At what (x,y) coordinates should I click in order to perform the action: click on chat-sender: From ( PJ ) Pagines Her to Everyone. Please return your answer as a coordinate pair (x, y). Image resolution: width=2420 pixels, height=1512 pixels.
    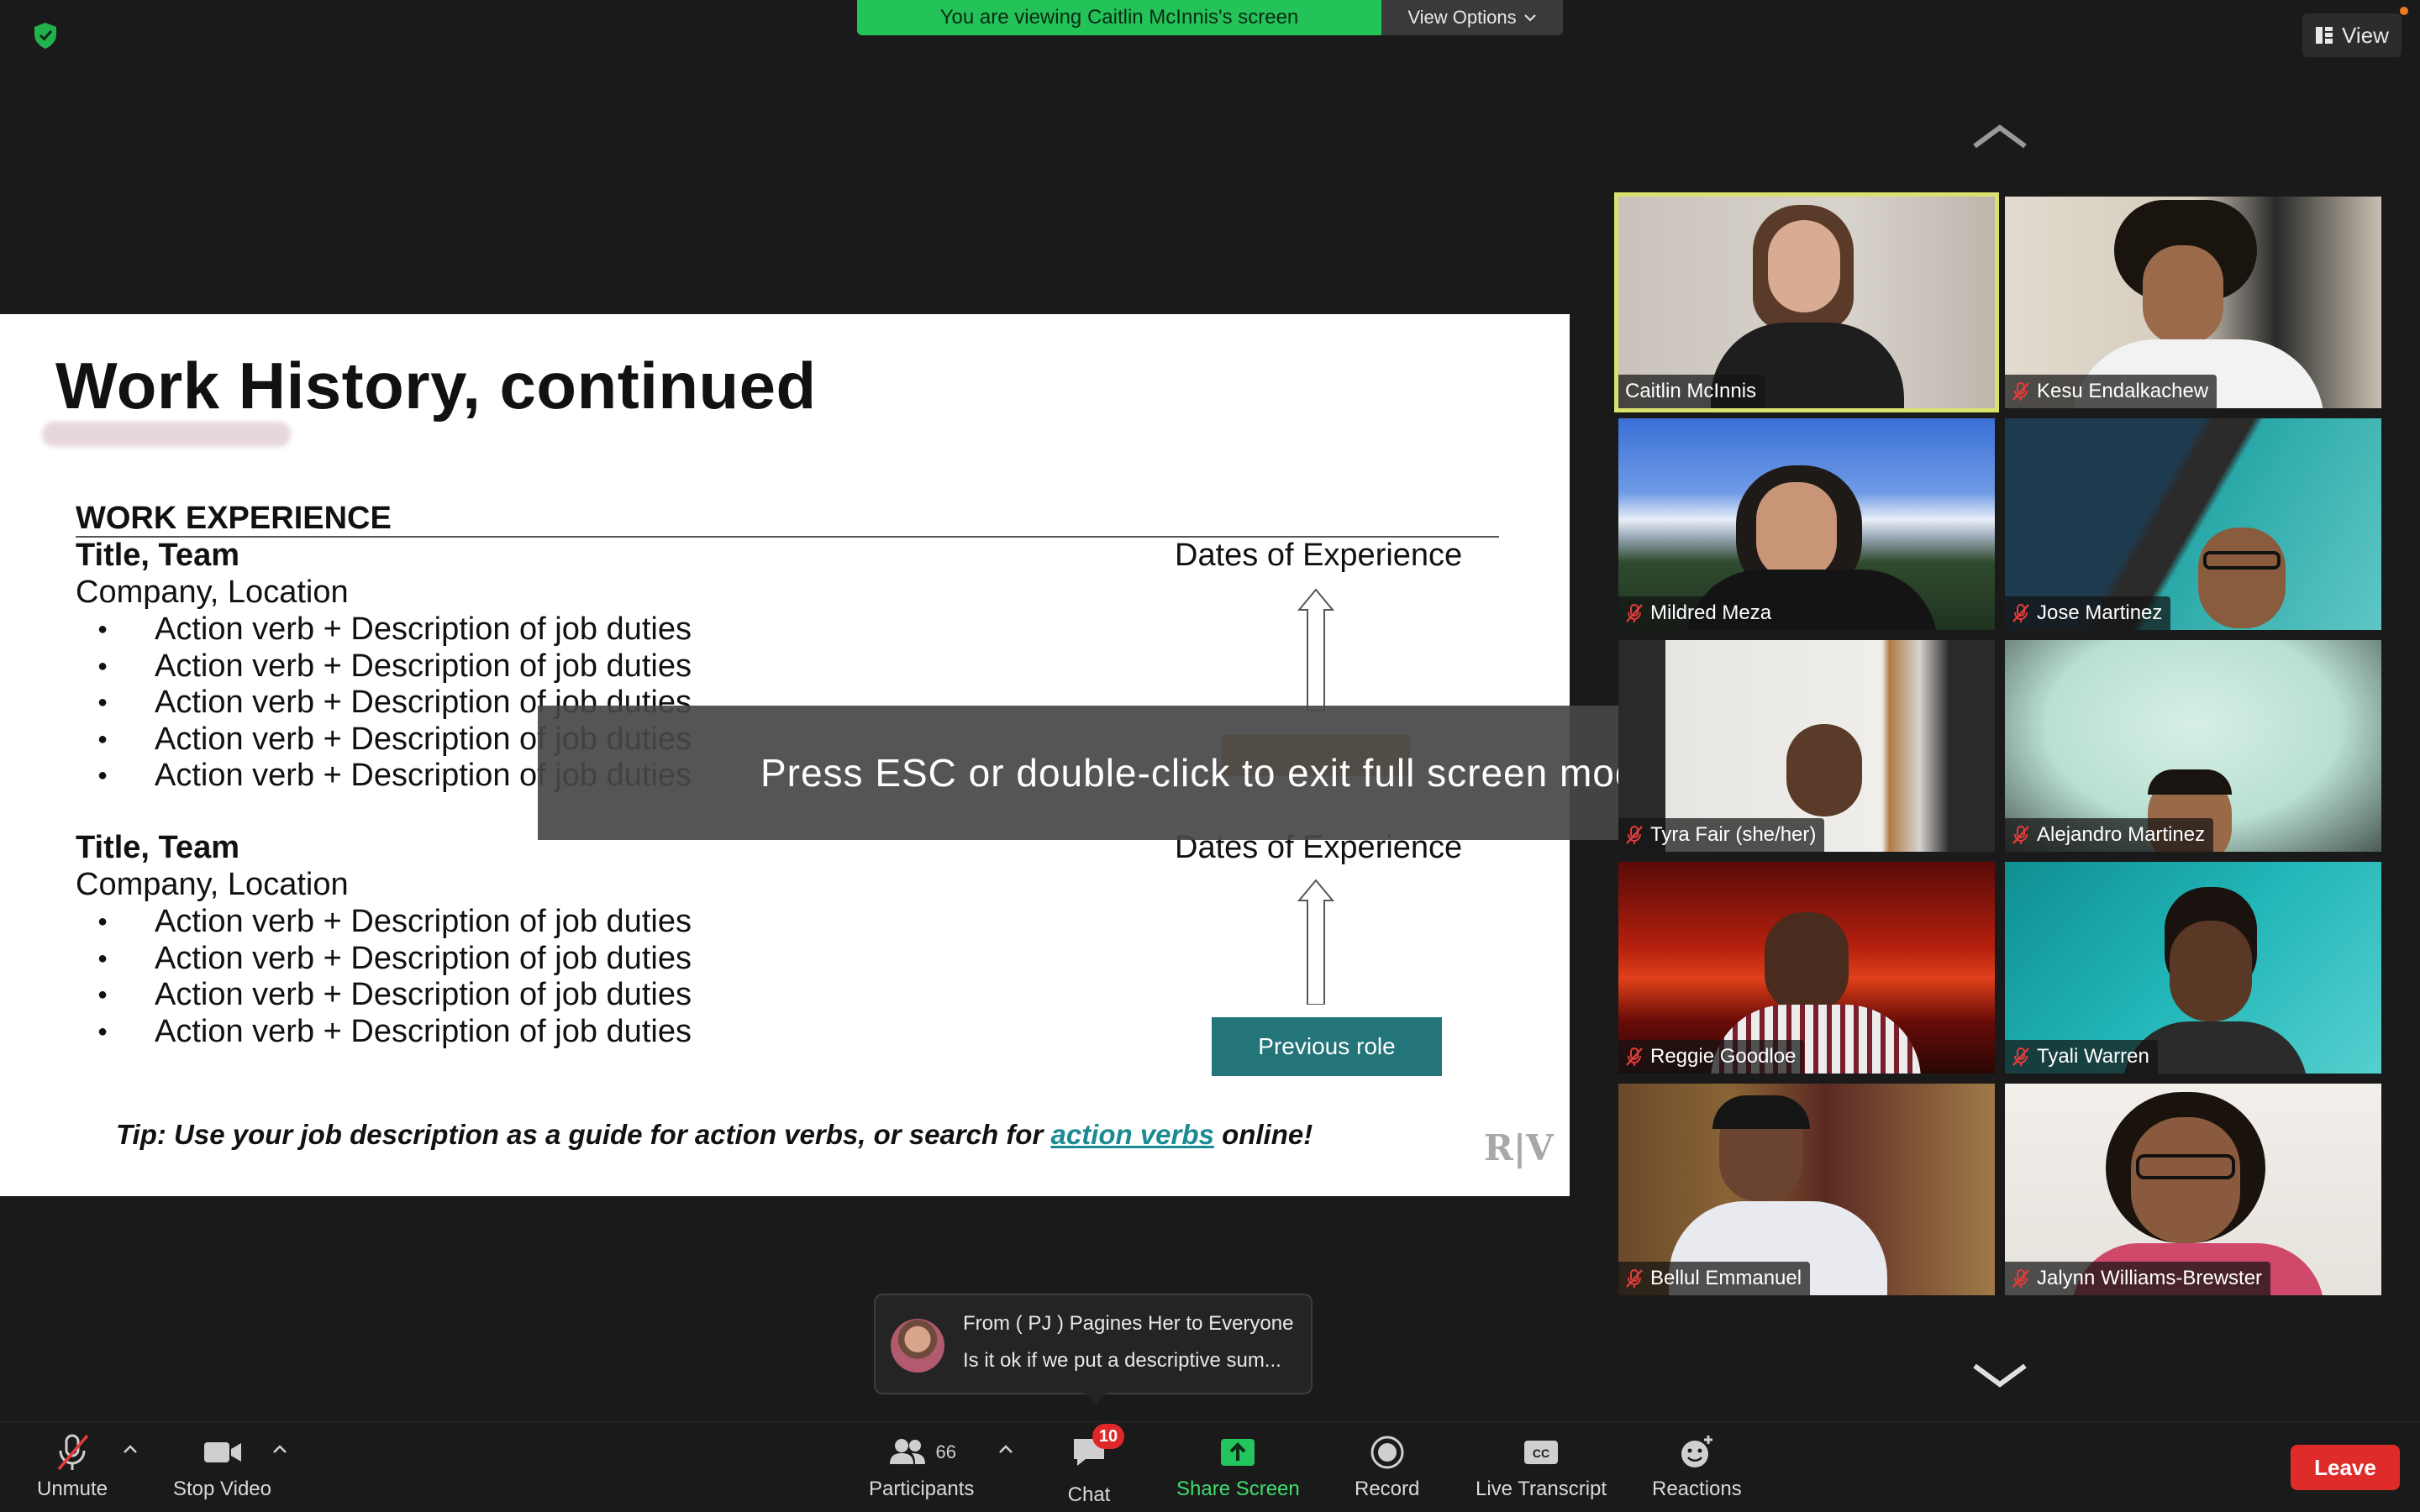
    Looking at the image, I should click on (1128, 1323).